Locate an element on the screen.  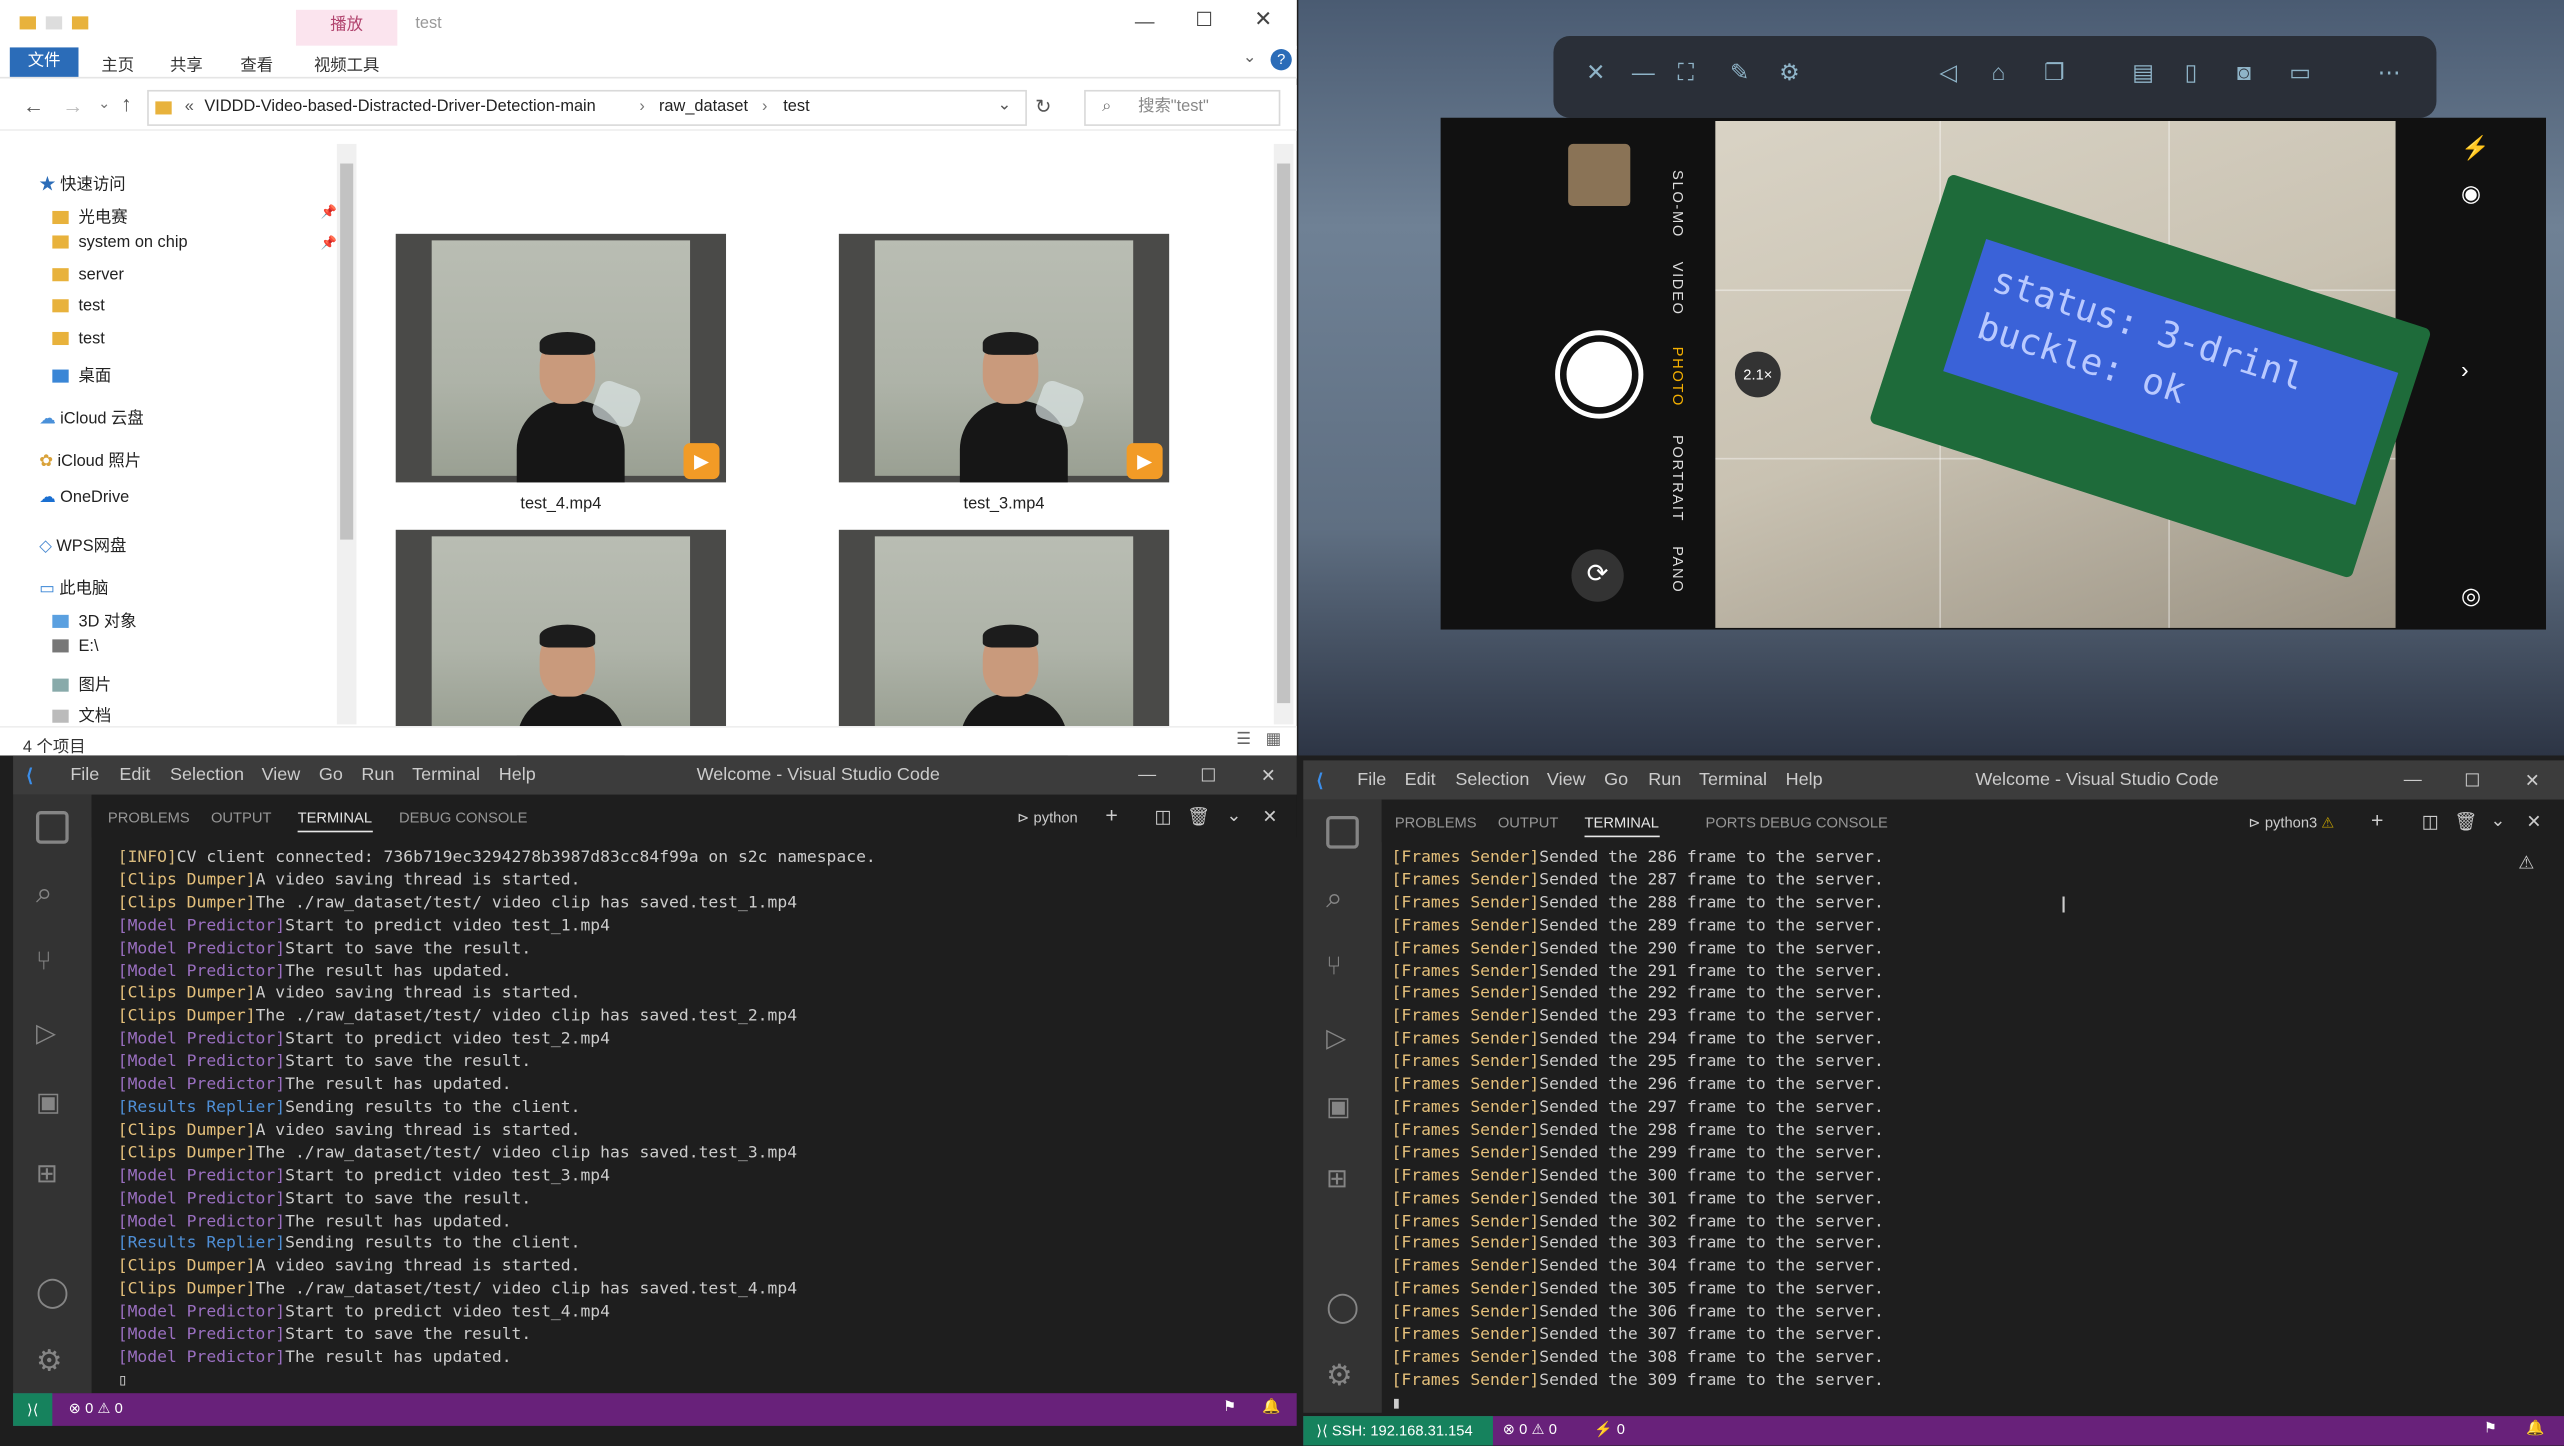
nav-item: 光电赛 is located at coordinates (90, 215).